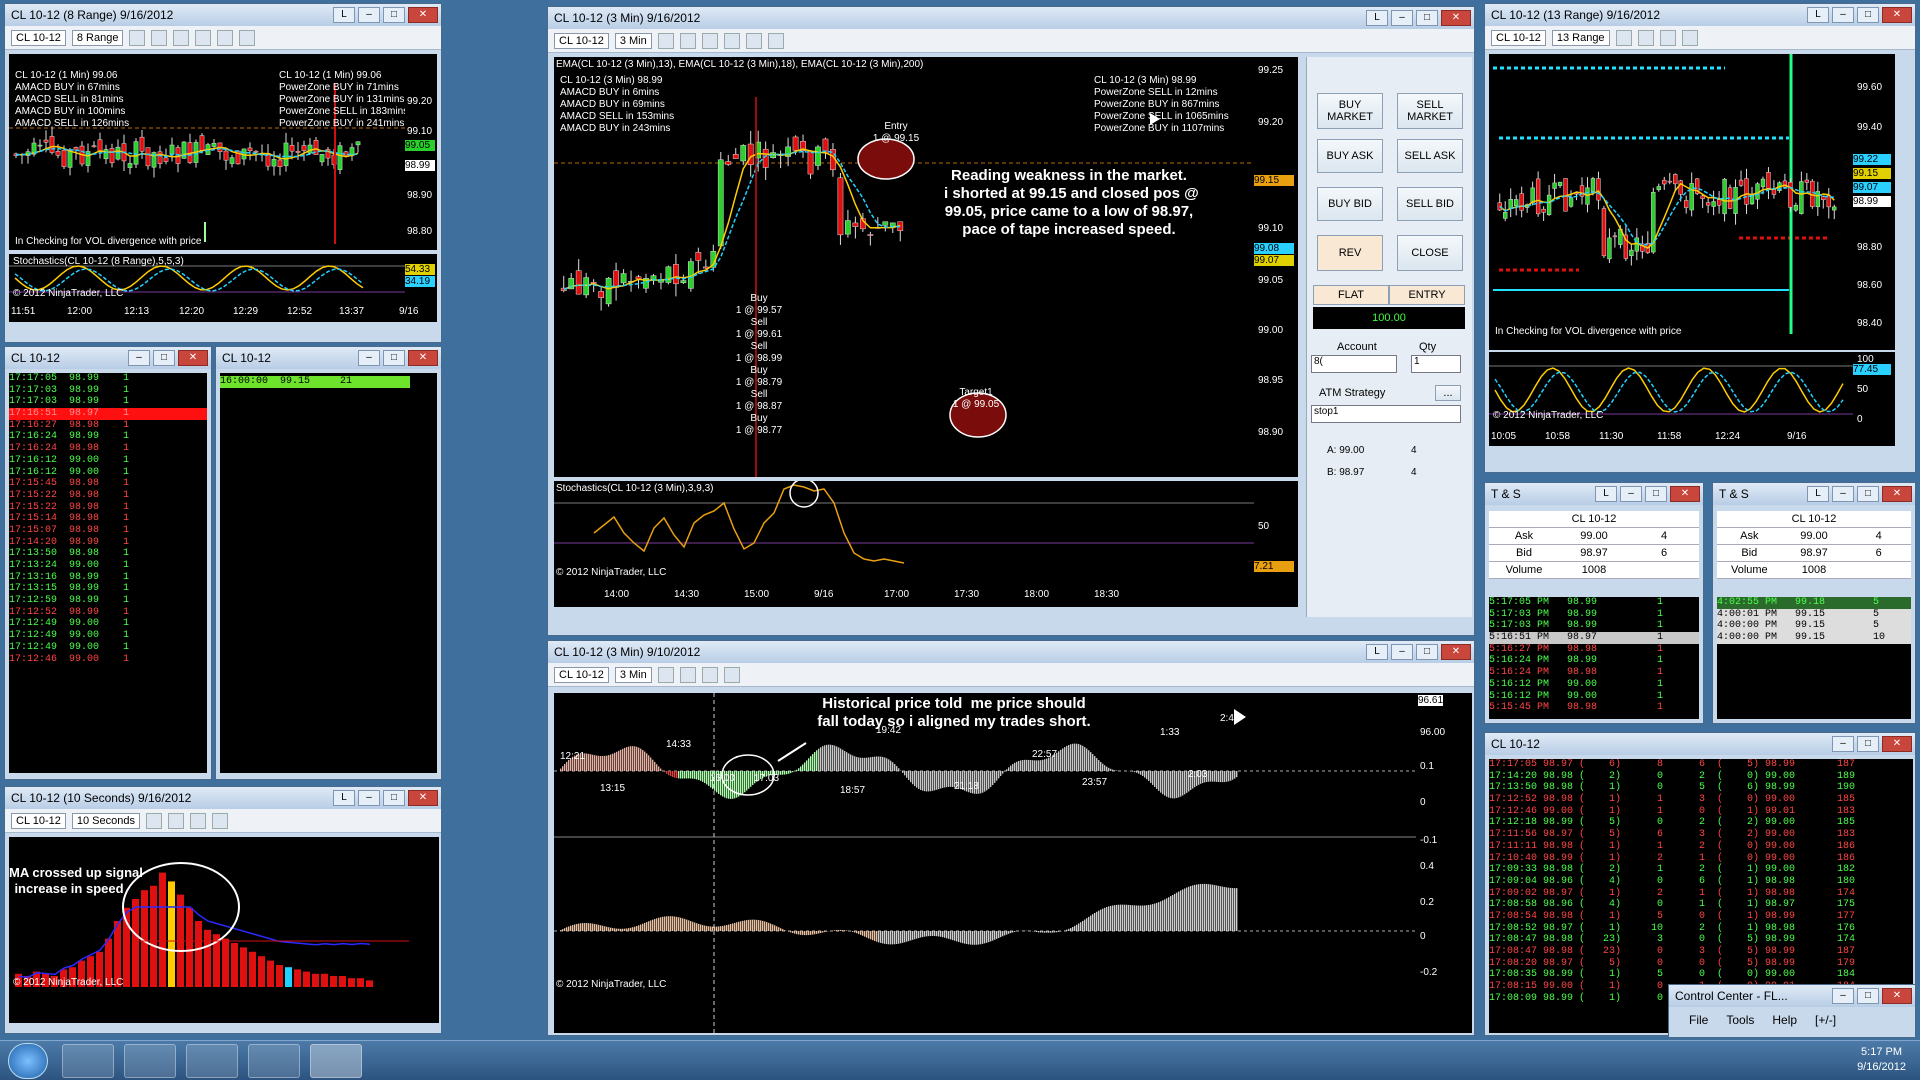 This screenshot has height=1080, width=1920. Describe the element at coordinates (274, 1061) in the screenshot. I see `internet-explorer-icon` at that location.